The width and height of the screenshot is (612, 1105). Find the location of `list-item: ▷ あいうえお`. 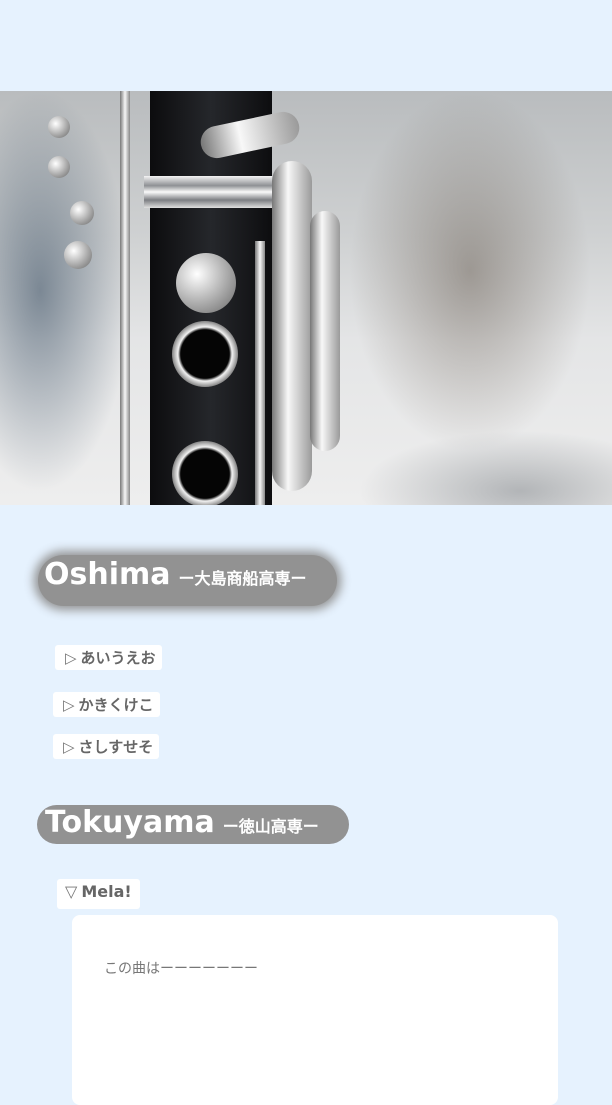

list-item: ▷ あいうえお is located at coordinates (108, 657).